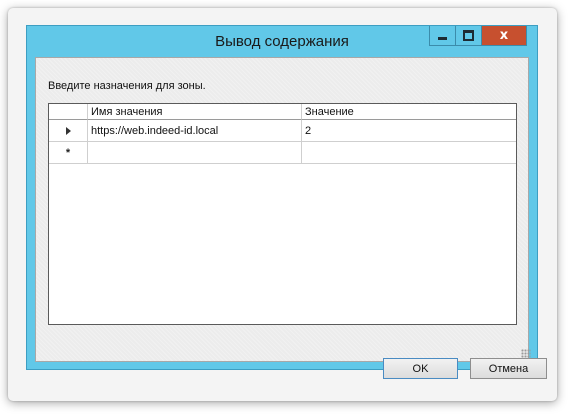 This screenshot has width=570, height=418. Describe the element at coordinates (409, 131) in the screenshot. I see `cell-value: 2` at that location.